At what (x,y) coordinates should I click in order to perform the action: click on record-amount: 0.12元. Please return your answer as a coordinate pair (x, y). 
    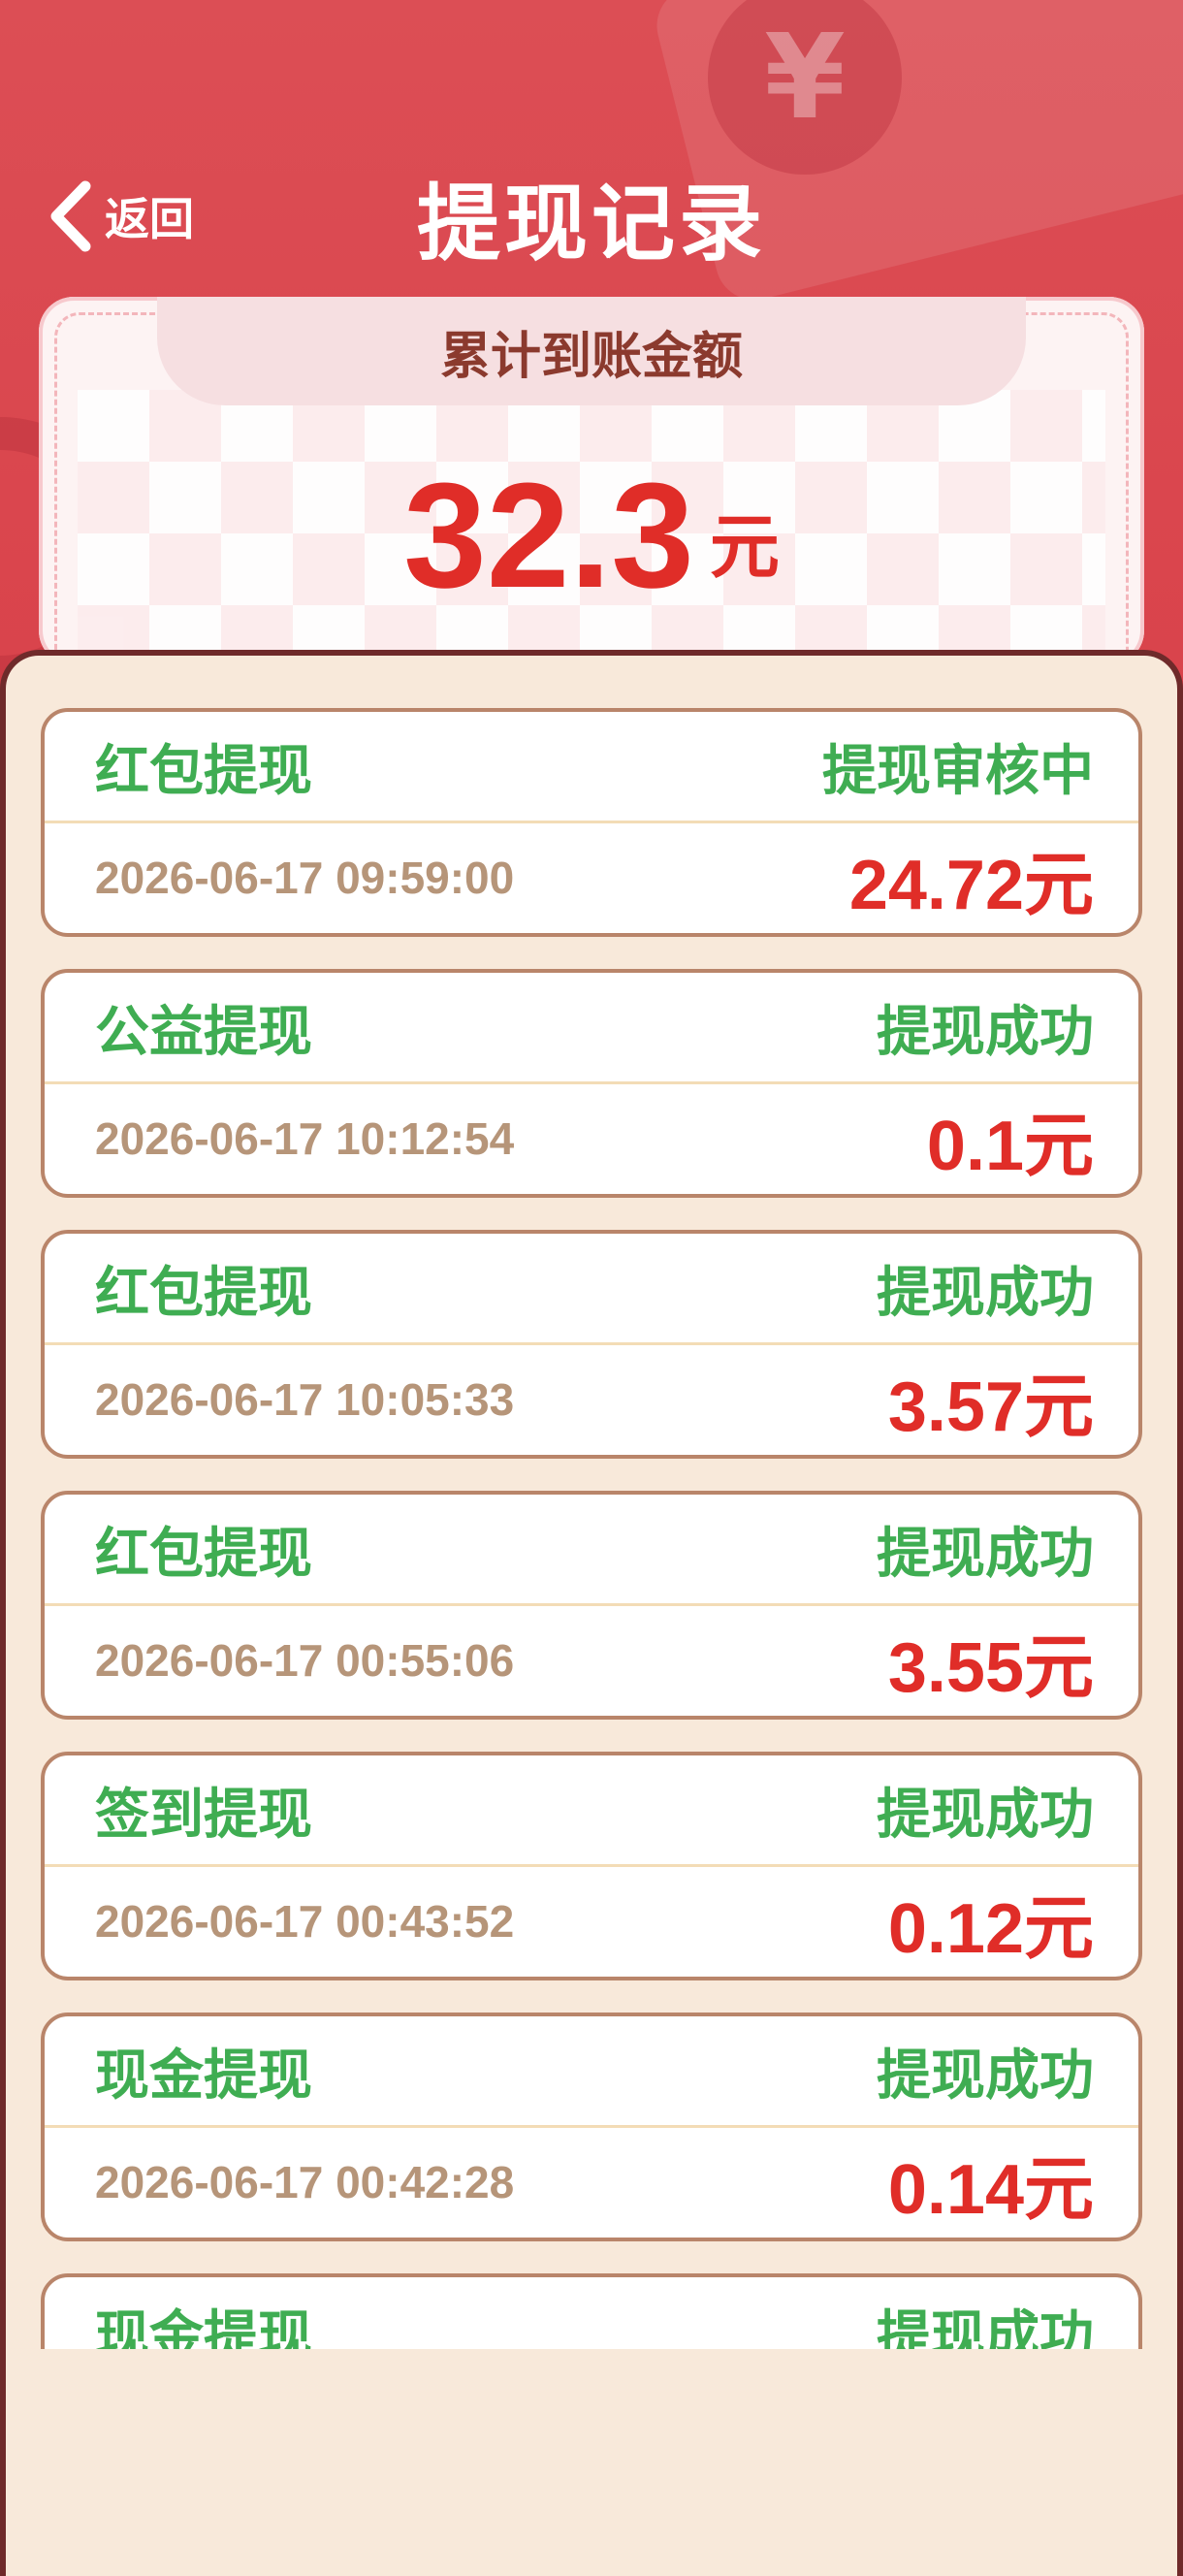
    Looking at the image, I should click on (990, 1928).